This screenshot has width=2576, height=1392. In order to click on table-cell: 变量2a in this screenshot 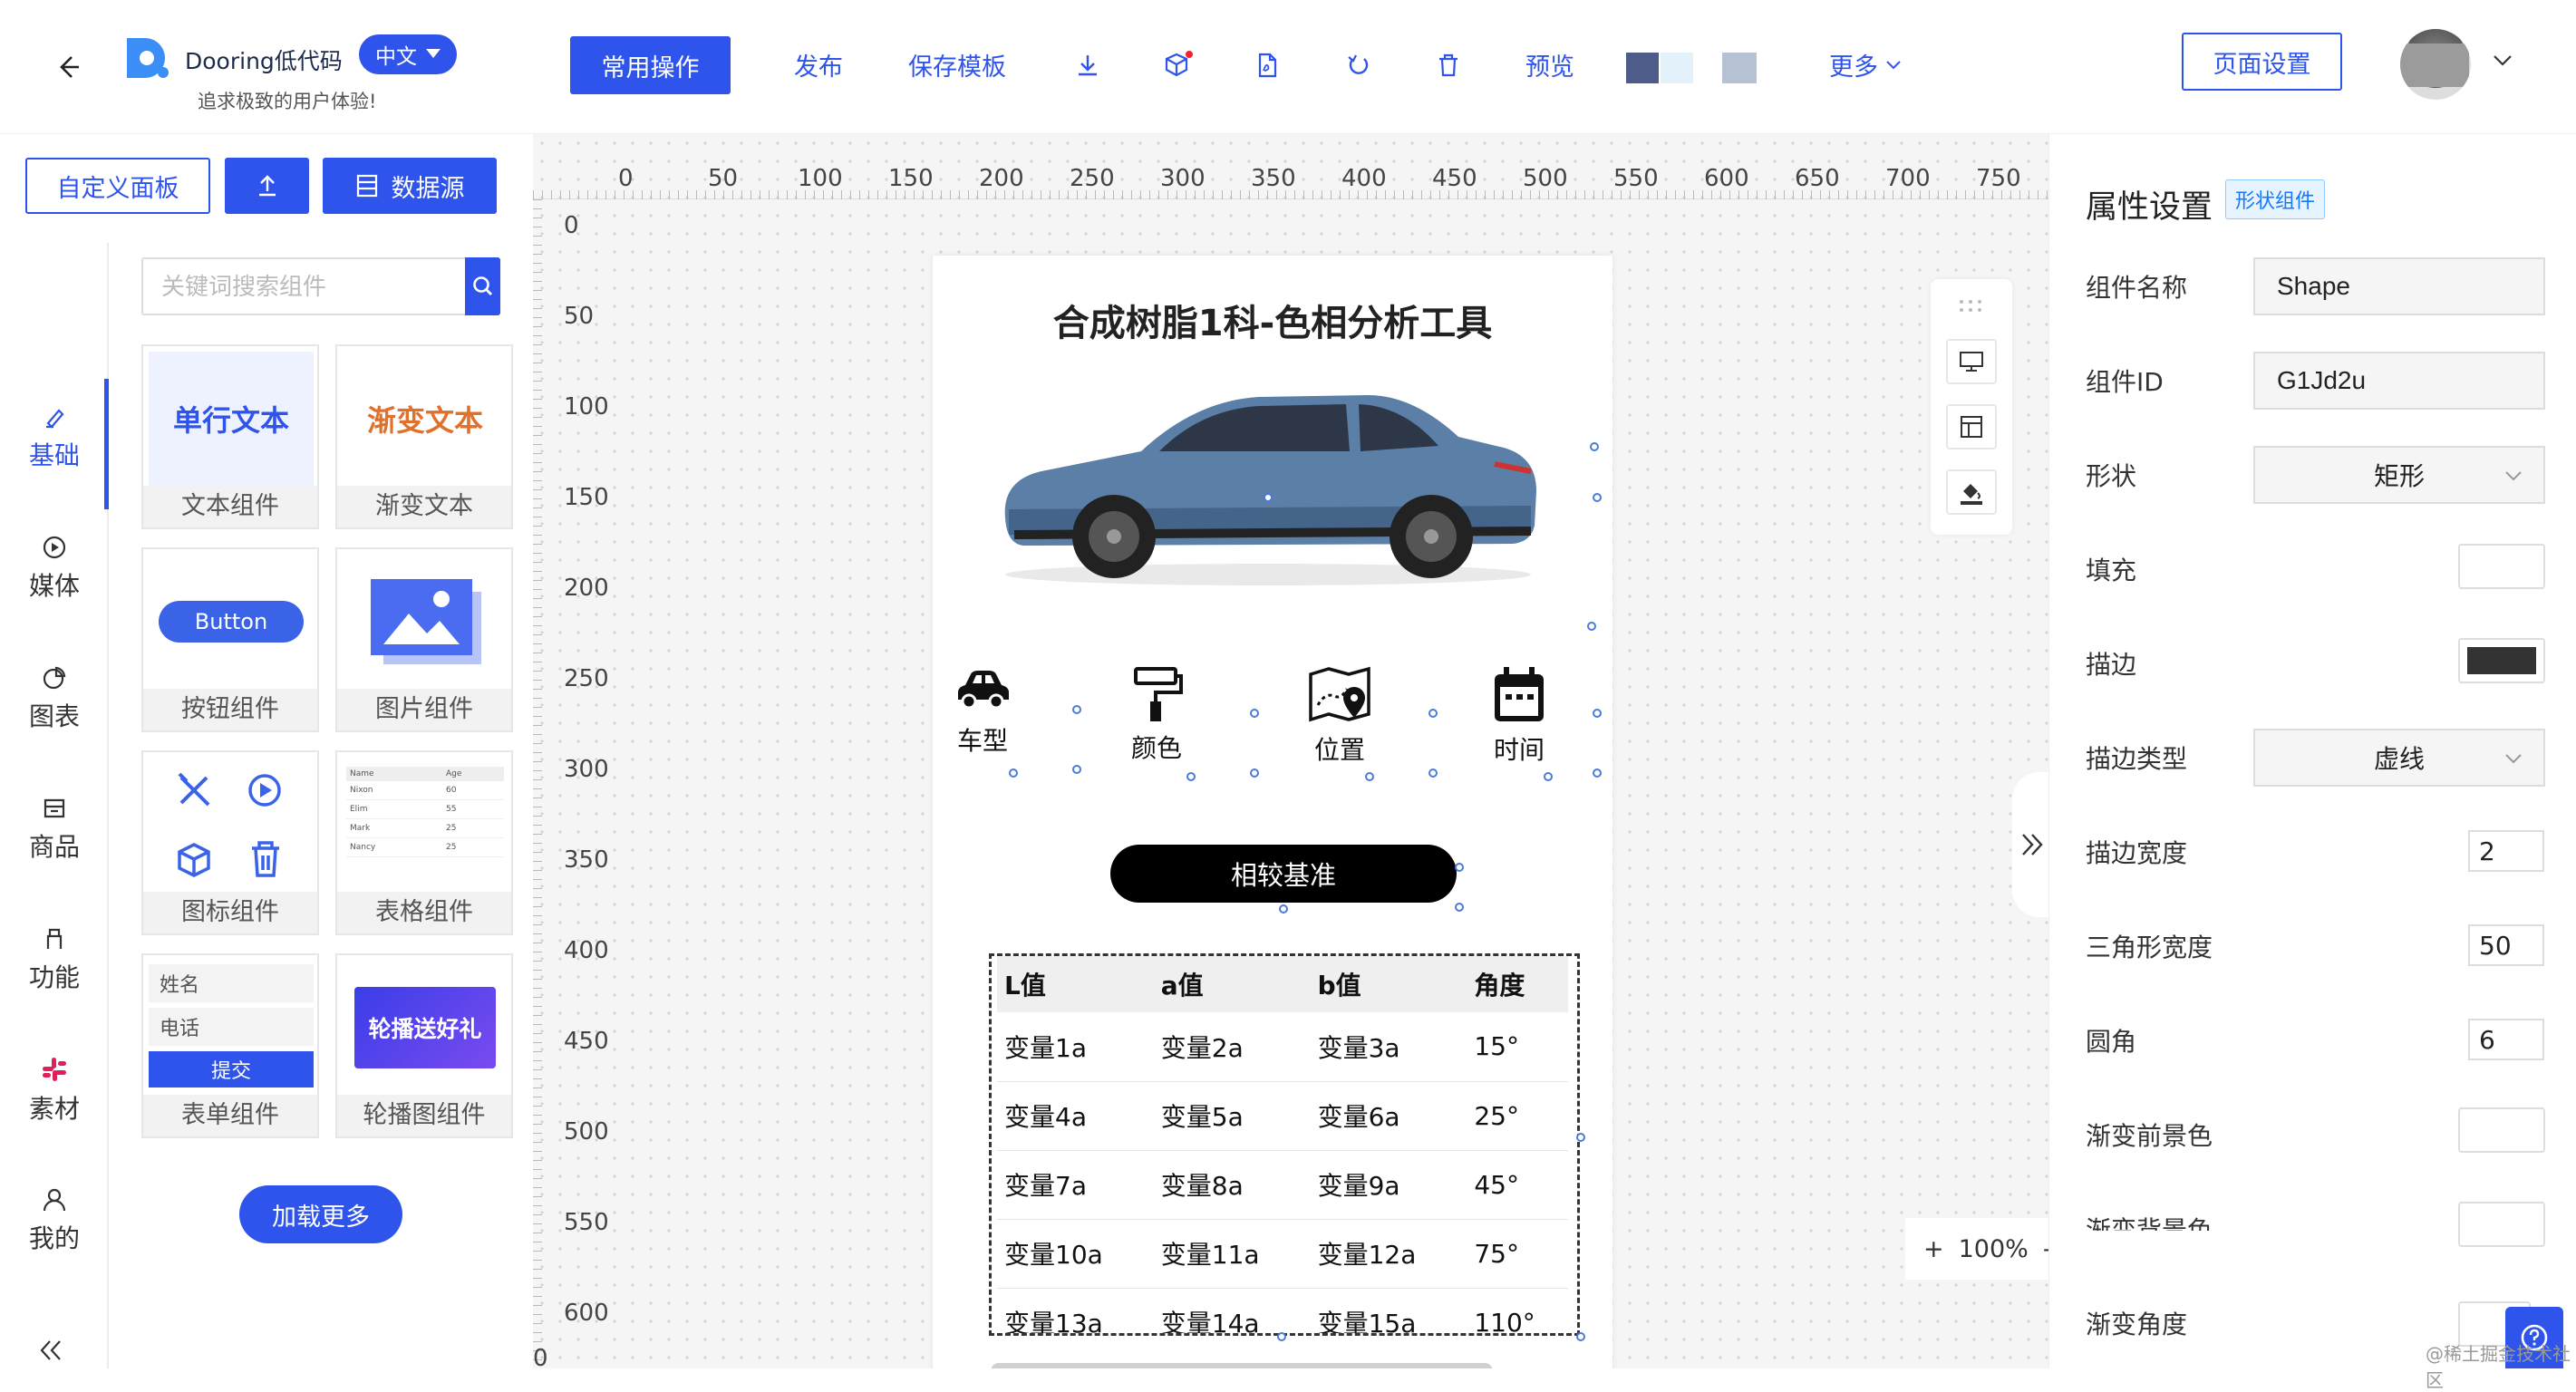, I will do `click(1232, 1047)`.